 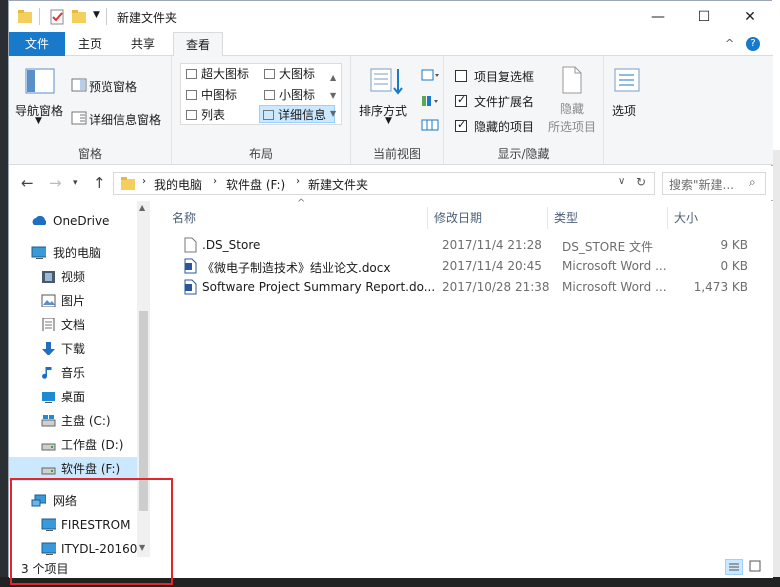 I want to click on tab-home: 主页, so click(x=90, y=44).